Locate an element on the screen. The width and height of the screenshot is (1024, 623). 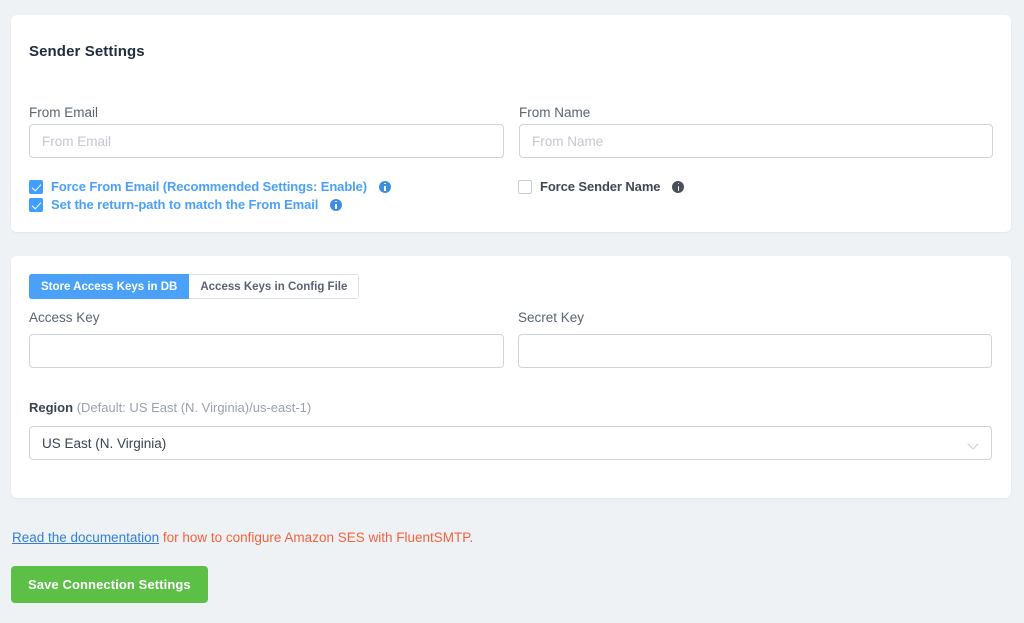
from-email-label: From Email is located at coordinates (64, 112).